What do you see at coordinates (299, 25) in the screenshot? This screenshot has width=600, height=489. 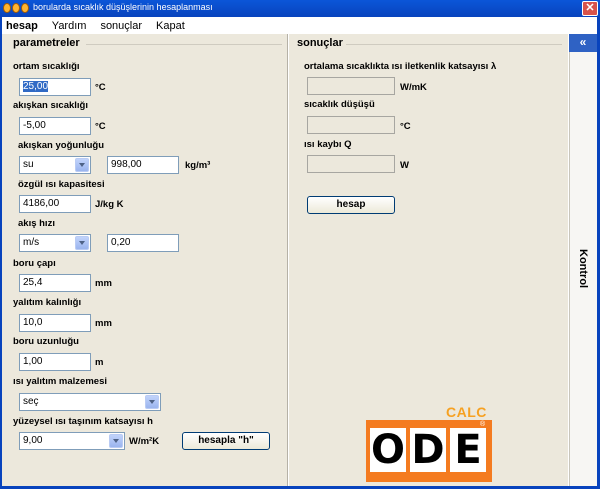 I see `menu-bar: hesap Yardım sonuçlar Kapat` at bounding box center [299, 25].